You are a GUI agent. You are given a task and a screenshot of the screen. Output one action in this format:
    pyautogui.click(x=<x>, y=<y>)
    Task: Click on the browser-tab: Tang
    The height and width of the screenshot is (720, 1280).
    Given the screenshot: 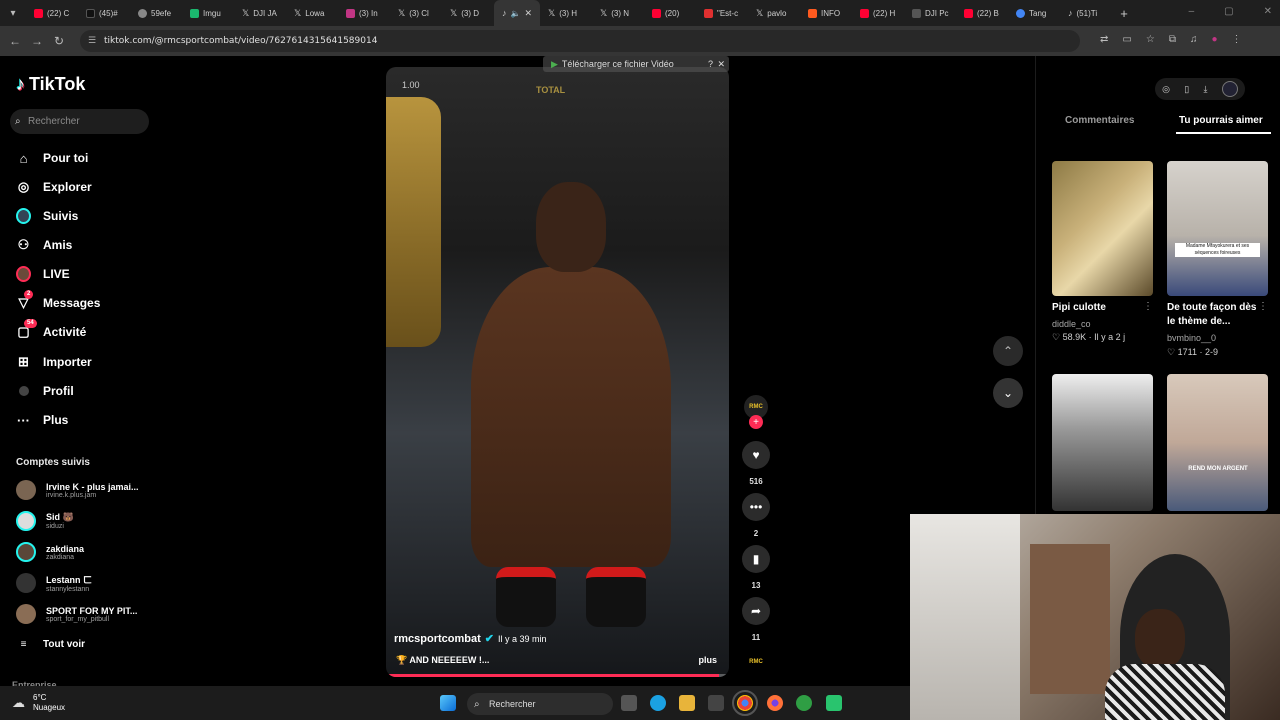 What is the action you would take?
    pyautogui.click(x=1034, y=13)
    